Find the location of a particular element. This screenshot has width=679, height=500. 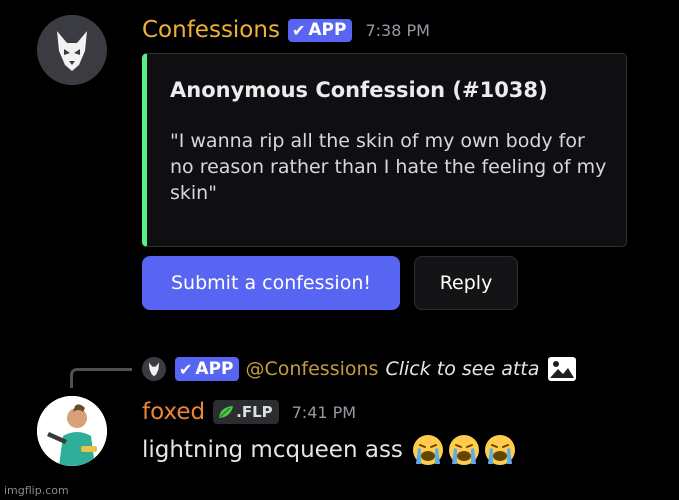

user-photo is located at coordinates (72, 431).